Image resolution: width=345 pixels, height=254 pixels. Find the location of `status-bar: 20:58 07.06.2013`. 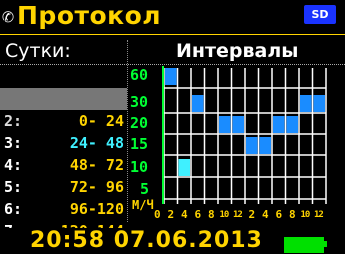

status-bar: 20:58 07.06.2013 is located at coordinates (172, 241).